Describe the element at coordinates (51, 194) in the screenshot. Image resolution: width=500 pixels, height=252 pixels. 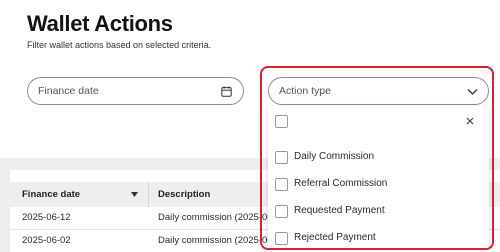
I see `column-header-finance-date: Finance date` at that location.